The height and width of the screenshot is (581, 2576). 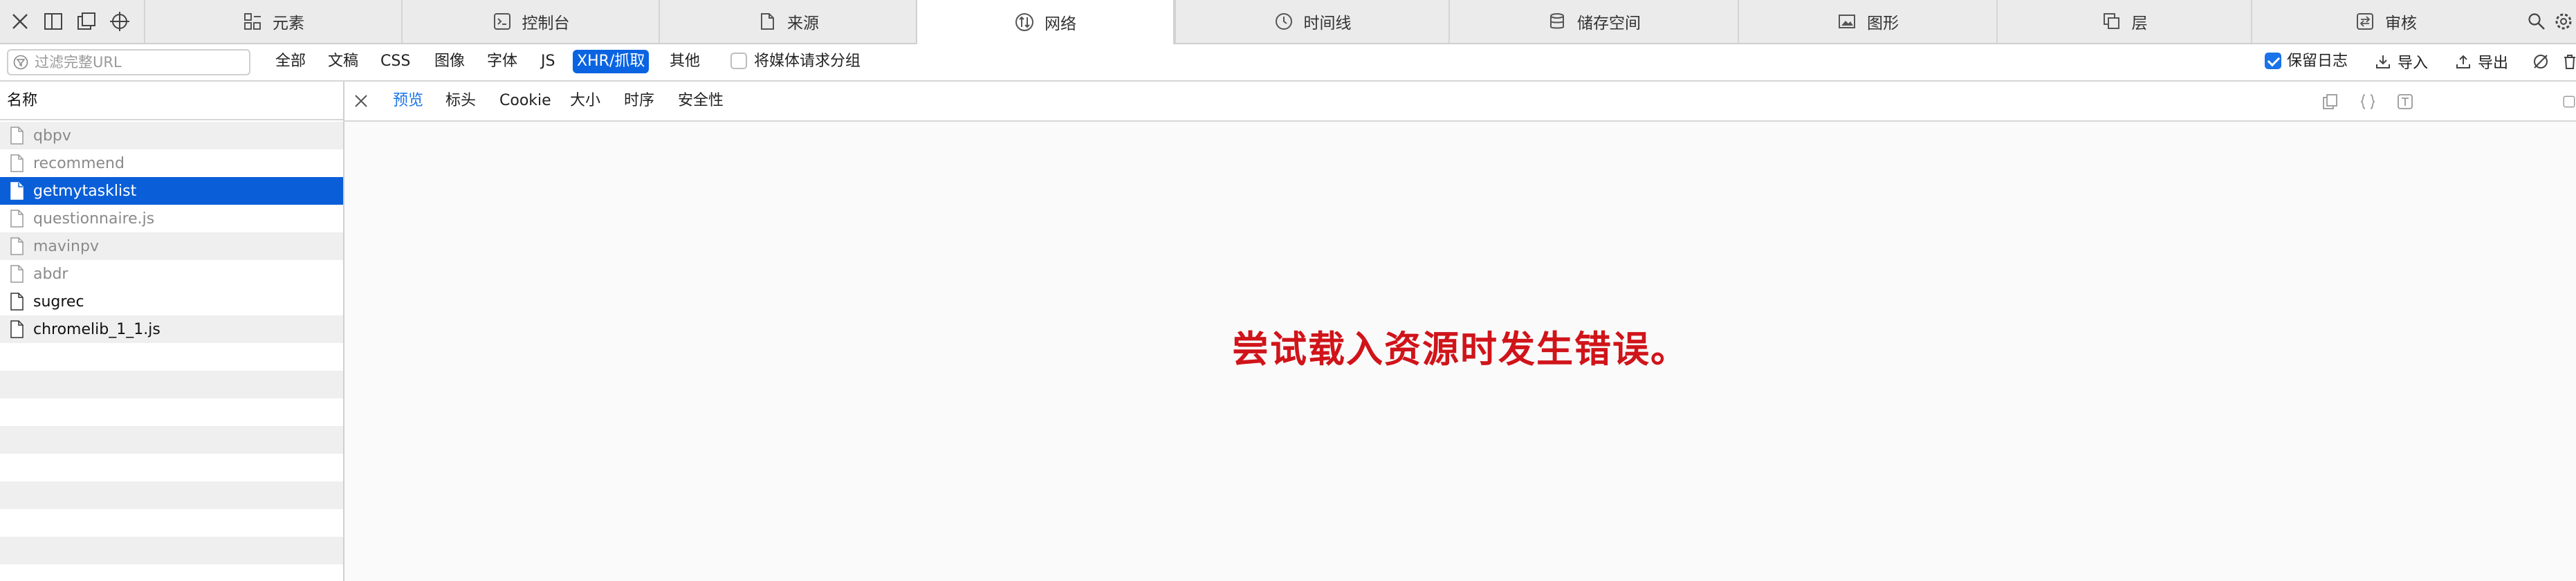 What do you see at coordinates (807, 61) in the screenshot?
I see `group-media-label: 将媒体请求分组` at bounding box center [807, 61].